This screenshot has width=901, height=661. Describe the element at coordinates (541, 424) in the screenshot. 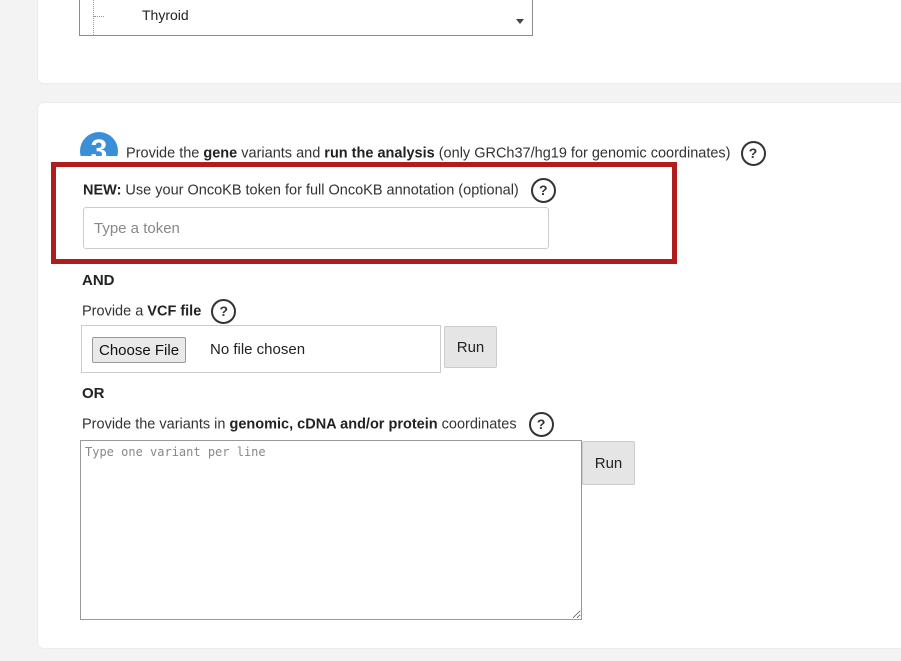

I see `variants-help-icon: ?` at that location.